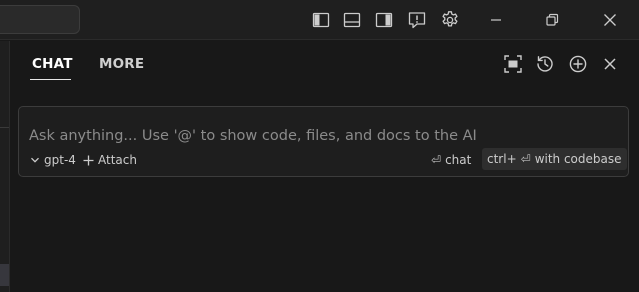  Describe the element at coordinates (60, 160) in the screenshot. I see `model-label: gpt-4` at that location.